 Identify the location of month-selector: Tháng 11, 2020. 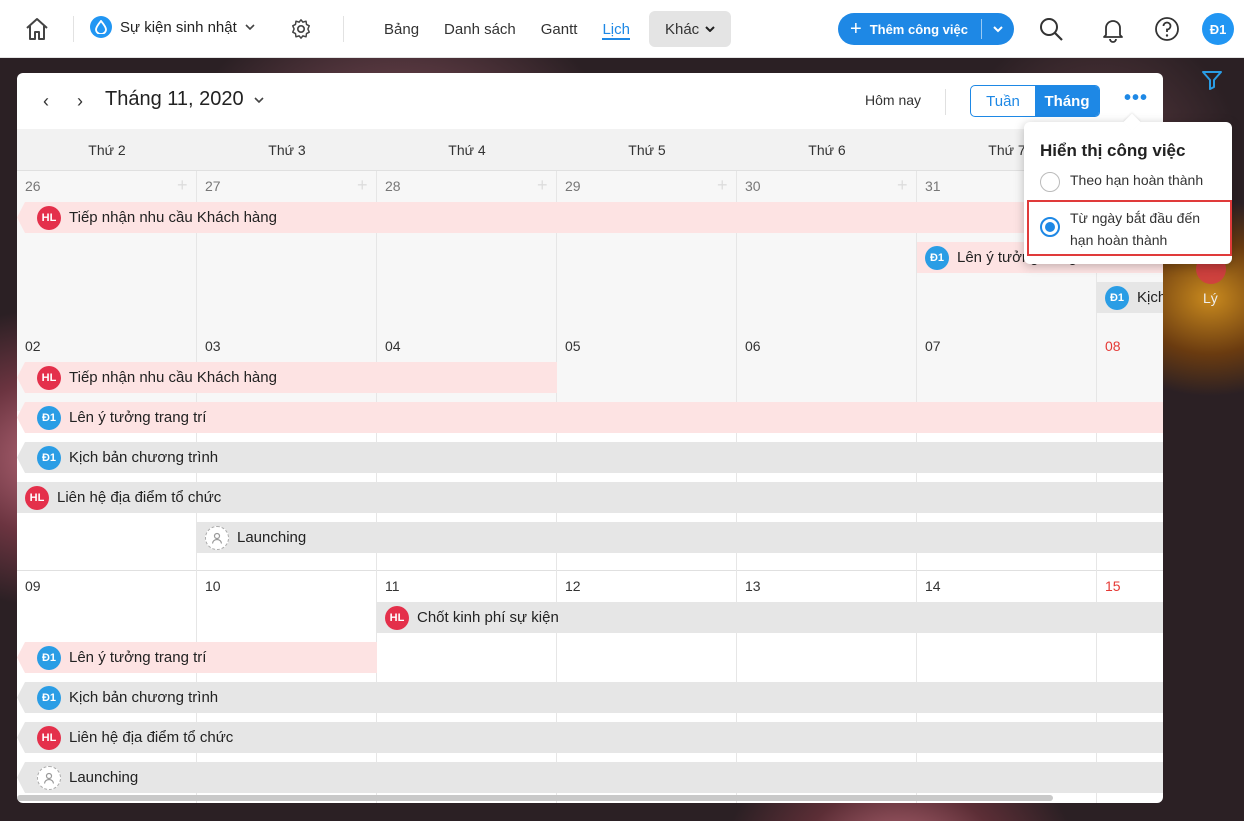
(184, 99).